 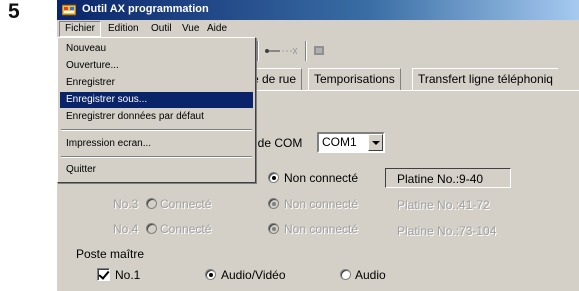 I want to click on com-port-value: COM1, so click(x=339, y=142).